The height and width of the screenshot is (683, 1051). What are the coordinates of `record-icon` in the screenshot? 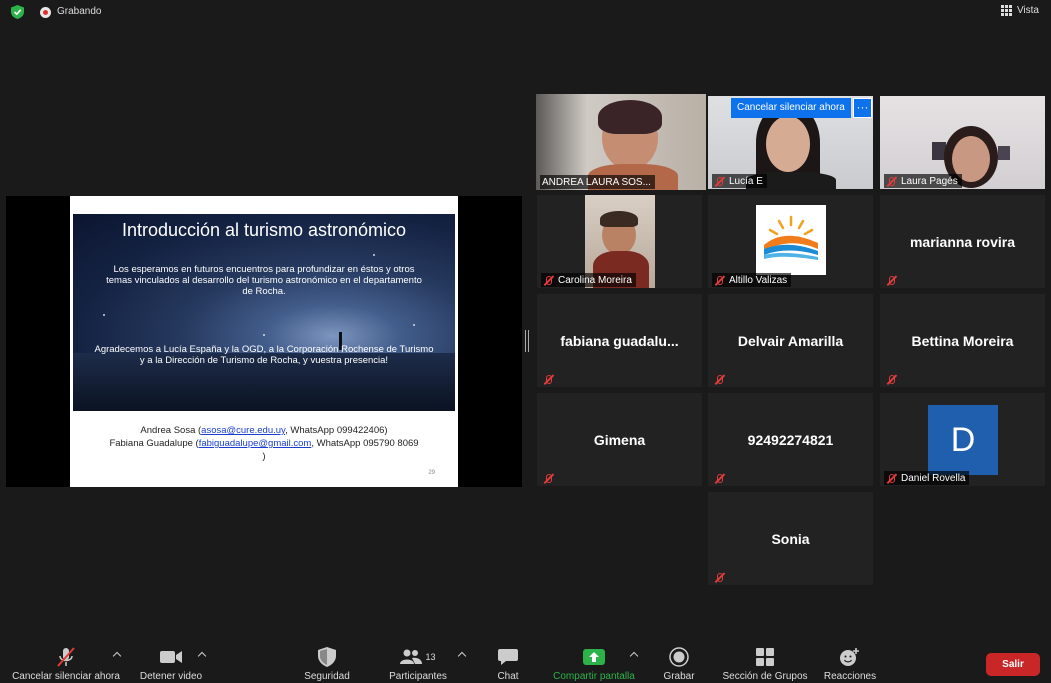 It's located at (679, 657).